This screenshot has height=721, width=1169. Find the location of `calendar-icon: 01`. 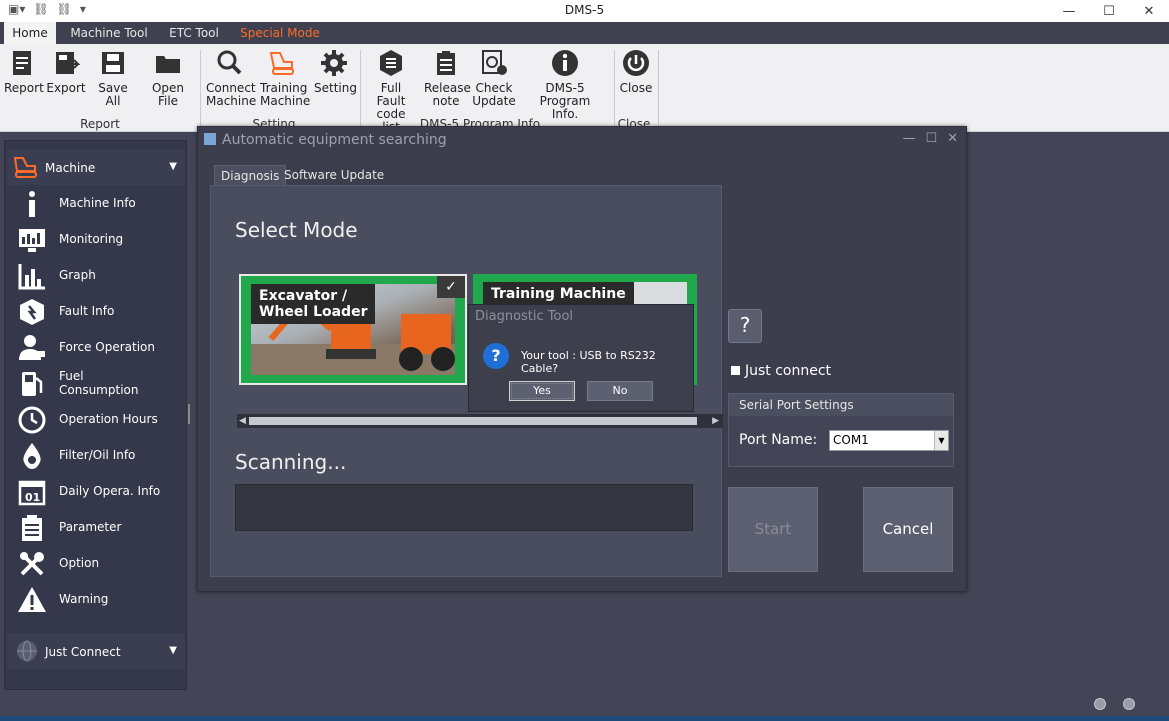

calendar-icon: 01 is located at coordinates (32, 493).